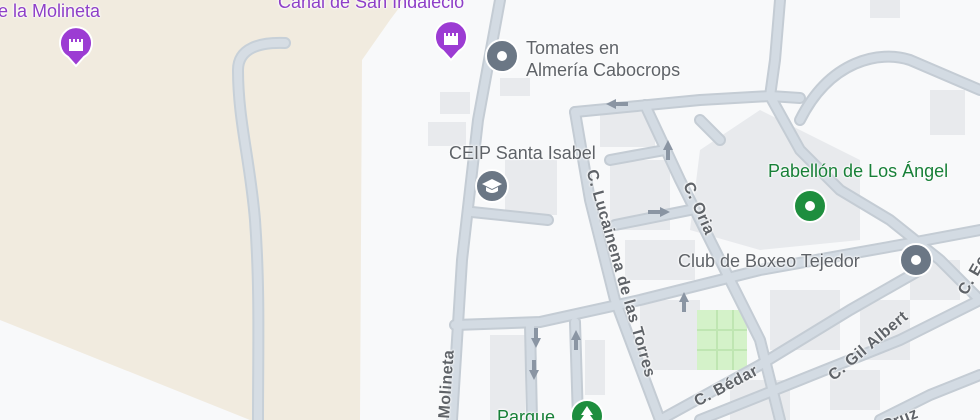 The height and width of the screenshot is (420, 980). Describe the element at coordinates (858, 171) in the screenshot. I see `poi-label-pabellon: Pabellón de Los Ángel` at that location.